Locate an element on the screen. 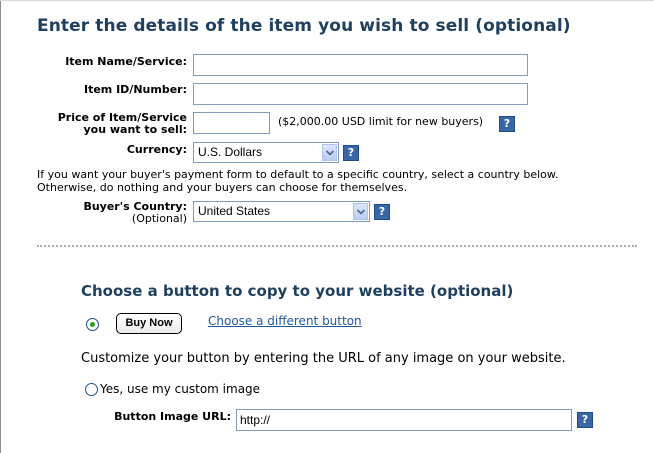 The width and height of the screenshot is (654, 453). price-label: Price of Item/Service you want to sell: is located at coordinates (122, 124).